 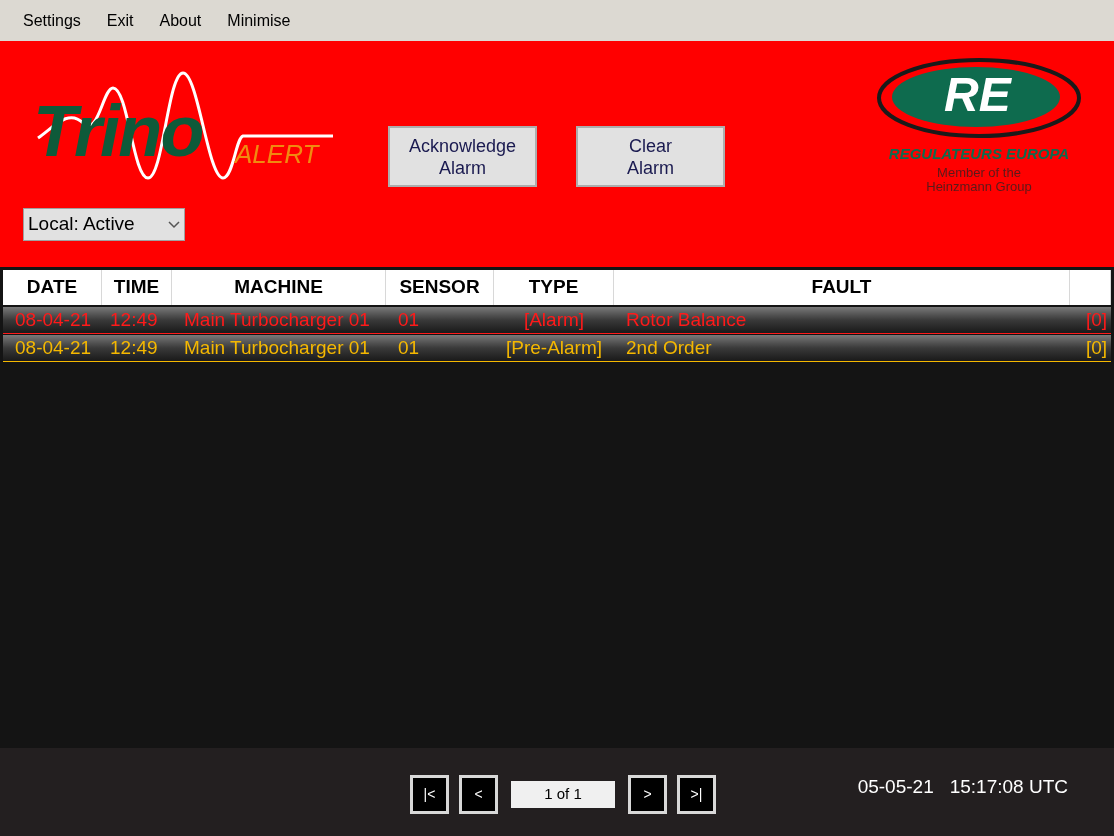 I want to click on alarm-button: Clear Alarm, so click(x=650, y=156).